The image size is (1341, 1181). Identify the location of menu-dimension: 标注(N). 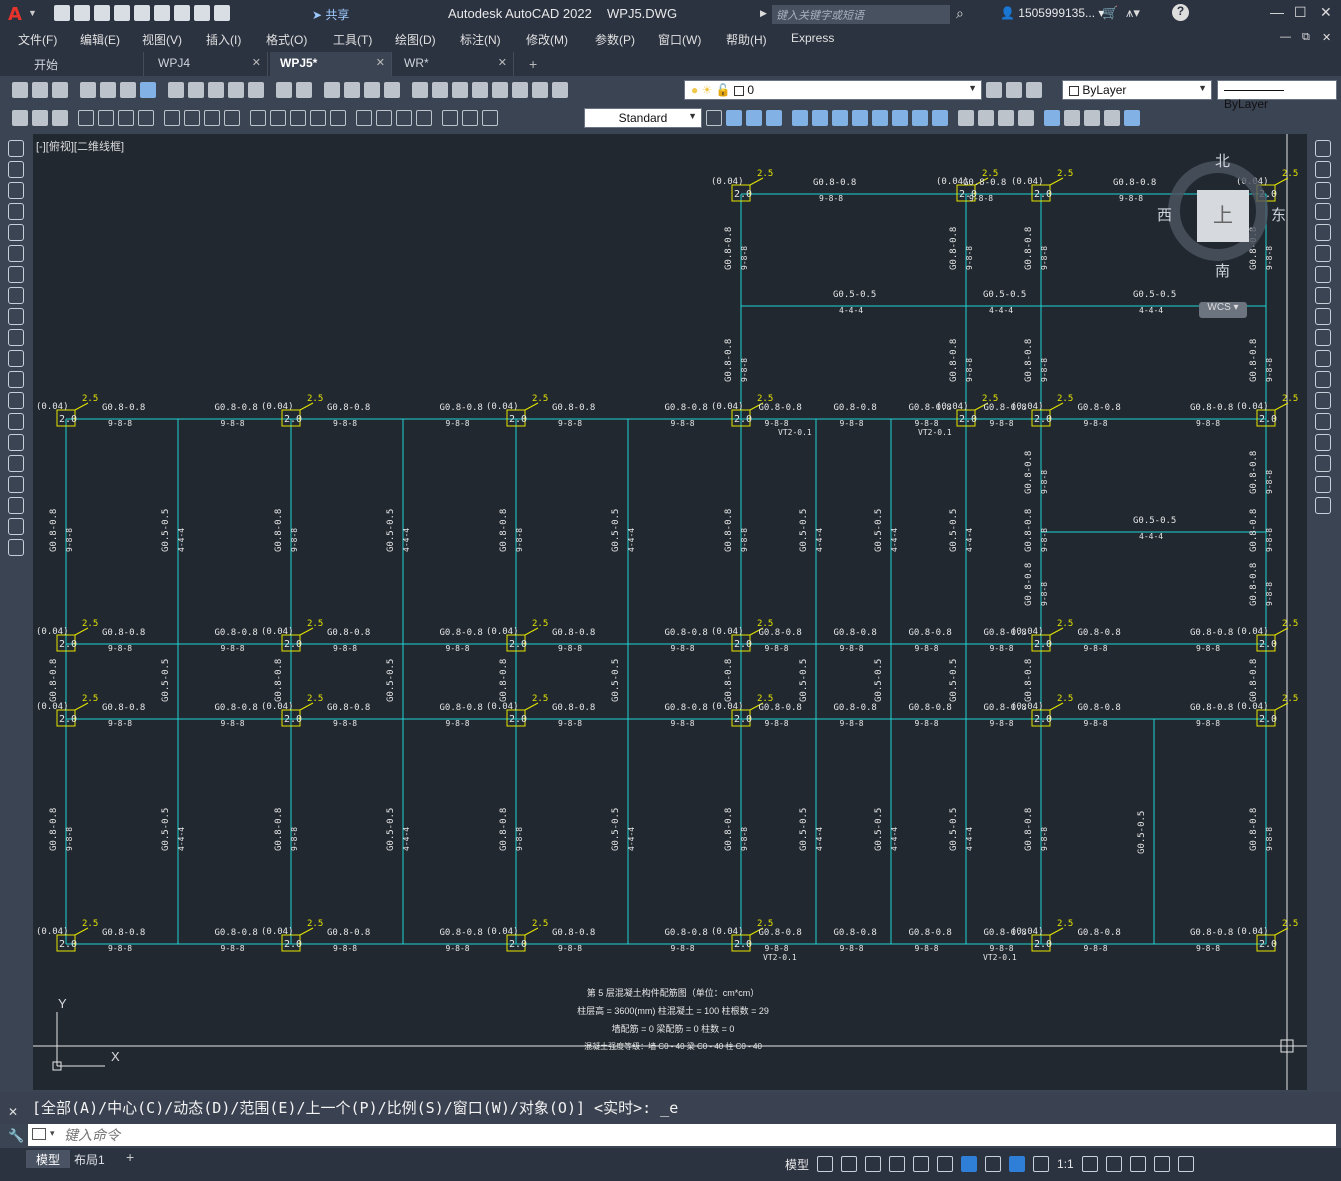
(480, 39).